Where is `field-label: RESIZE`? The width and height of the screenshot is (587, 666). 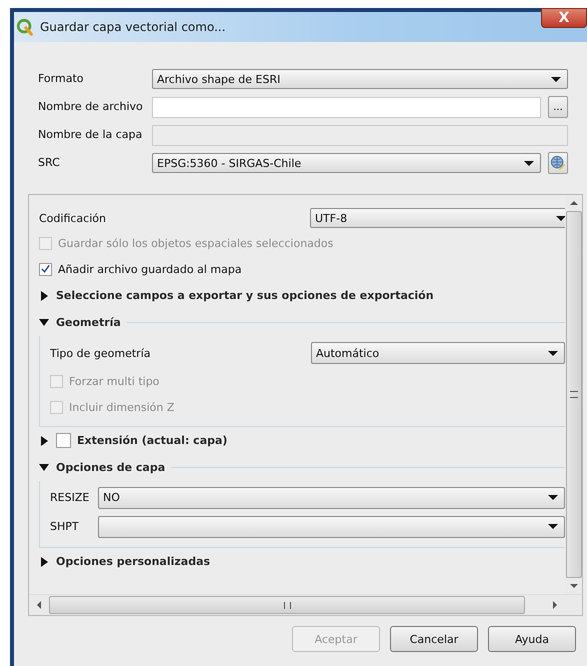
field-label: RESIZE is located at coordinates (70, 497).